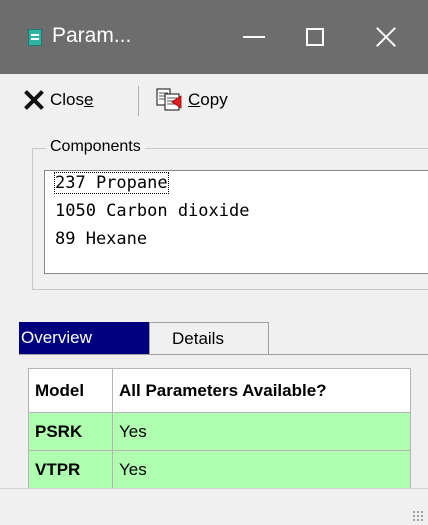 The height and width of the screenshot is (525, 428). Describe the element at coordinates (169, 99) in the screenshot. I see `copy-icon` at that location.